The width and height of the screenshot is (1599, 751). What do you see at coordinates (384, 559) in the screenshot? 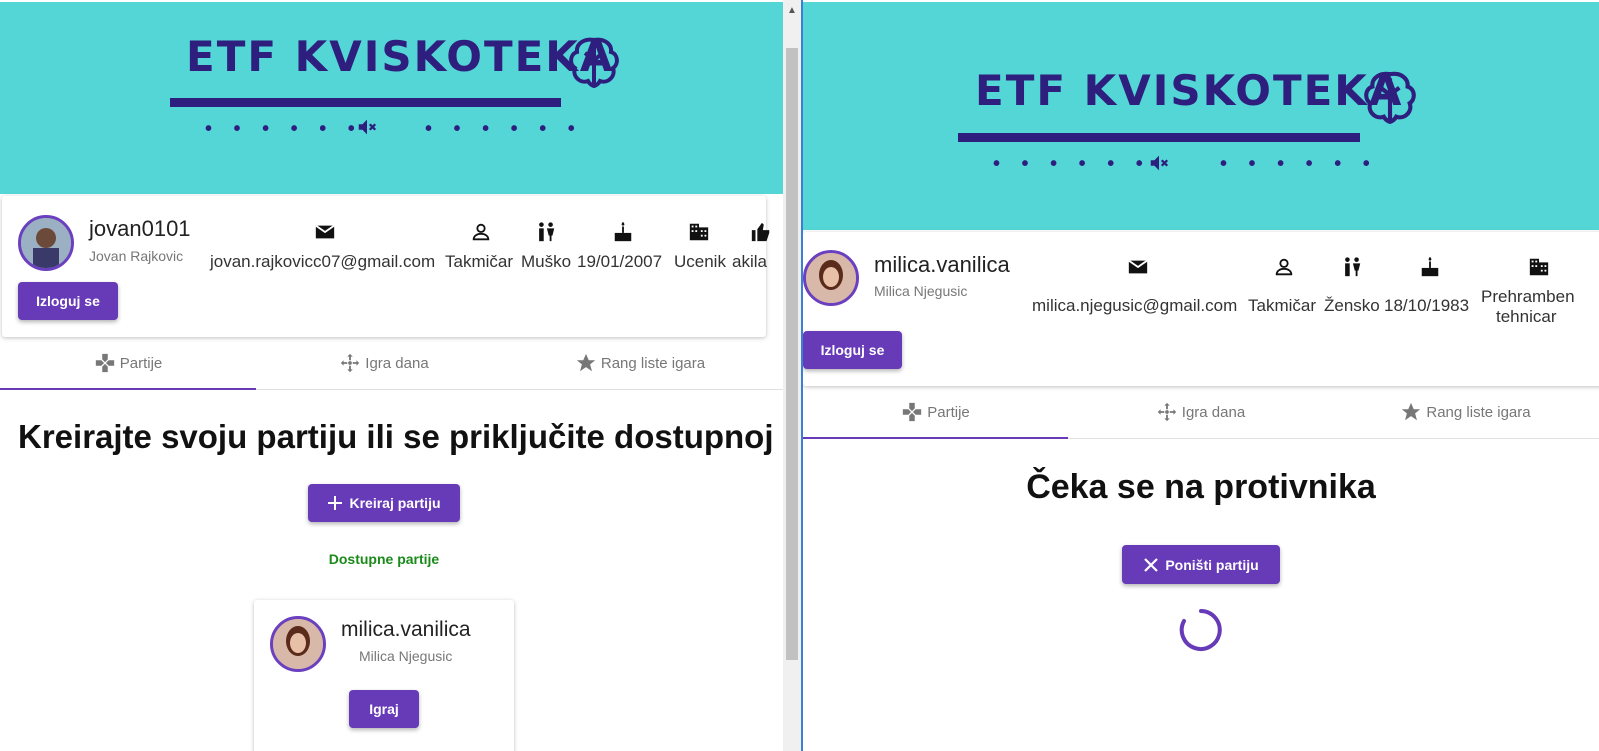
I see `available-games-label: Dostupne partije` at bounding box center [384, 559].